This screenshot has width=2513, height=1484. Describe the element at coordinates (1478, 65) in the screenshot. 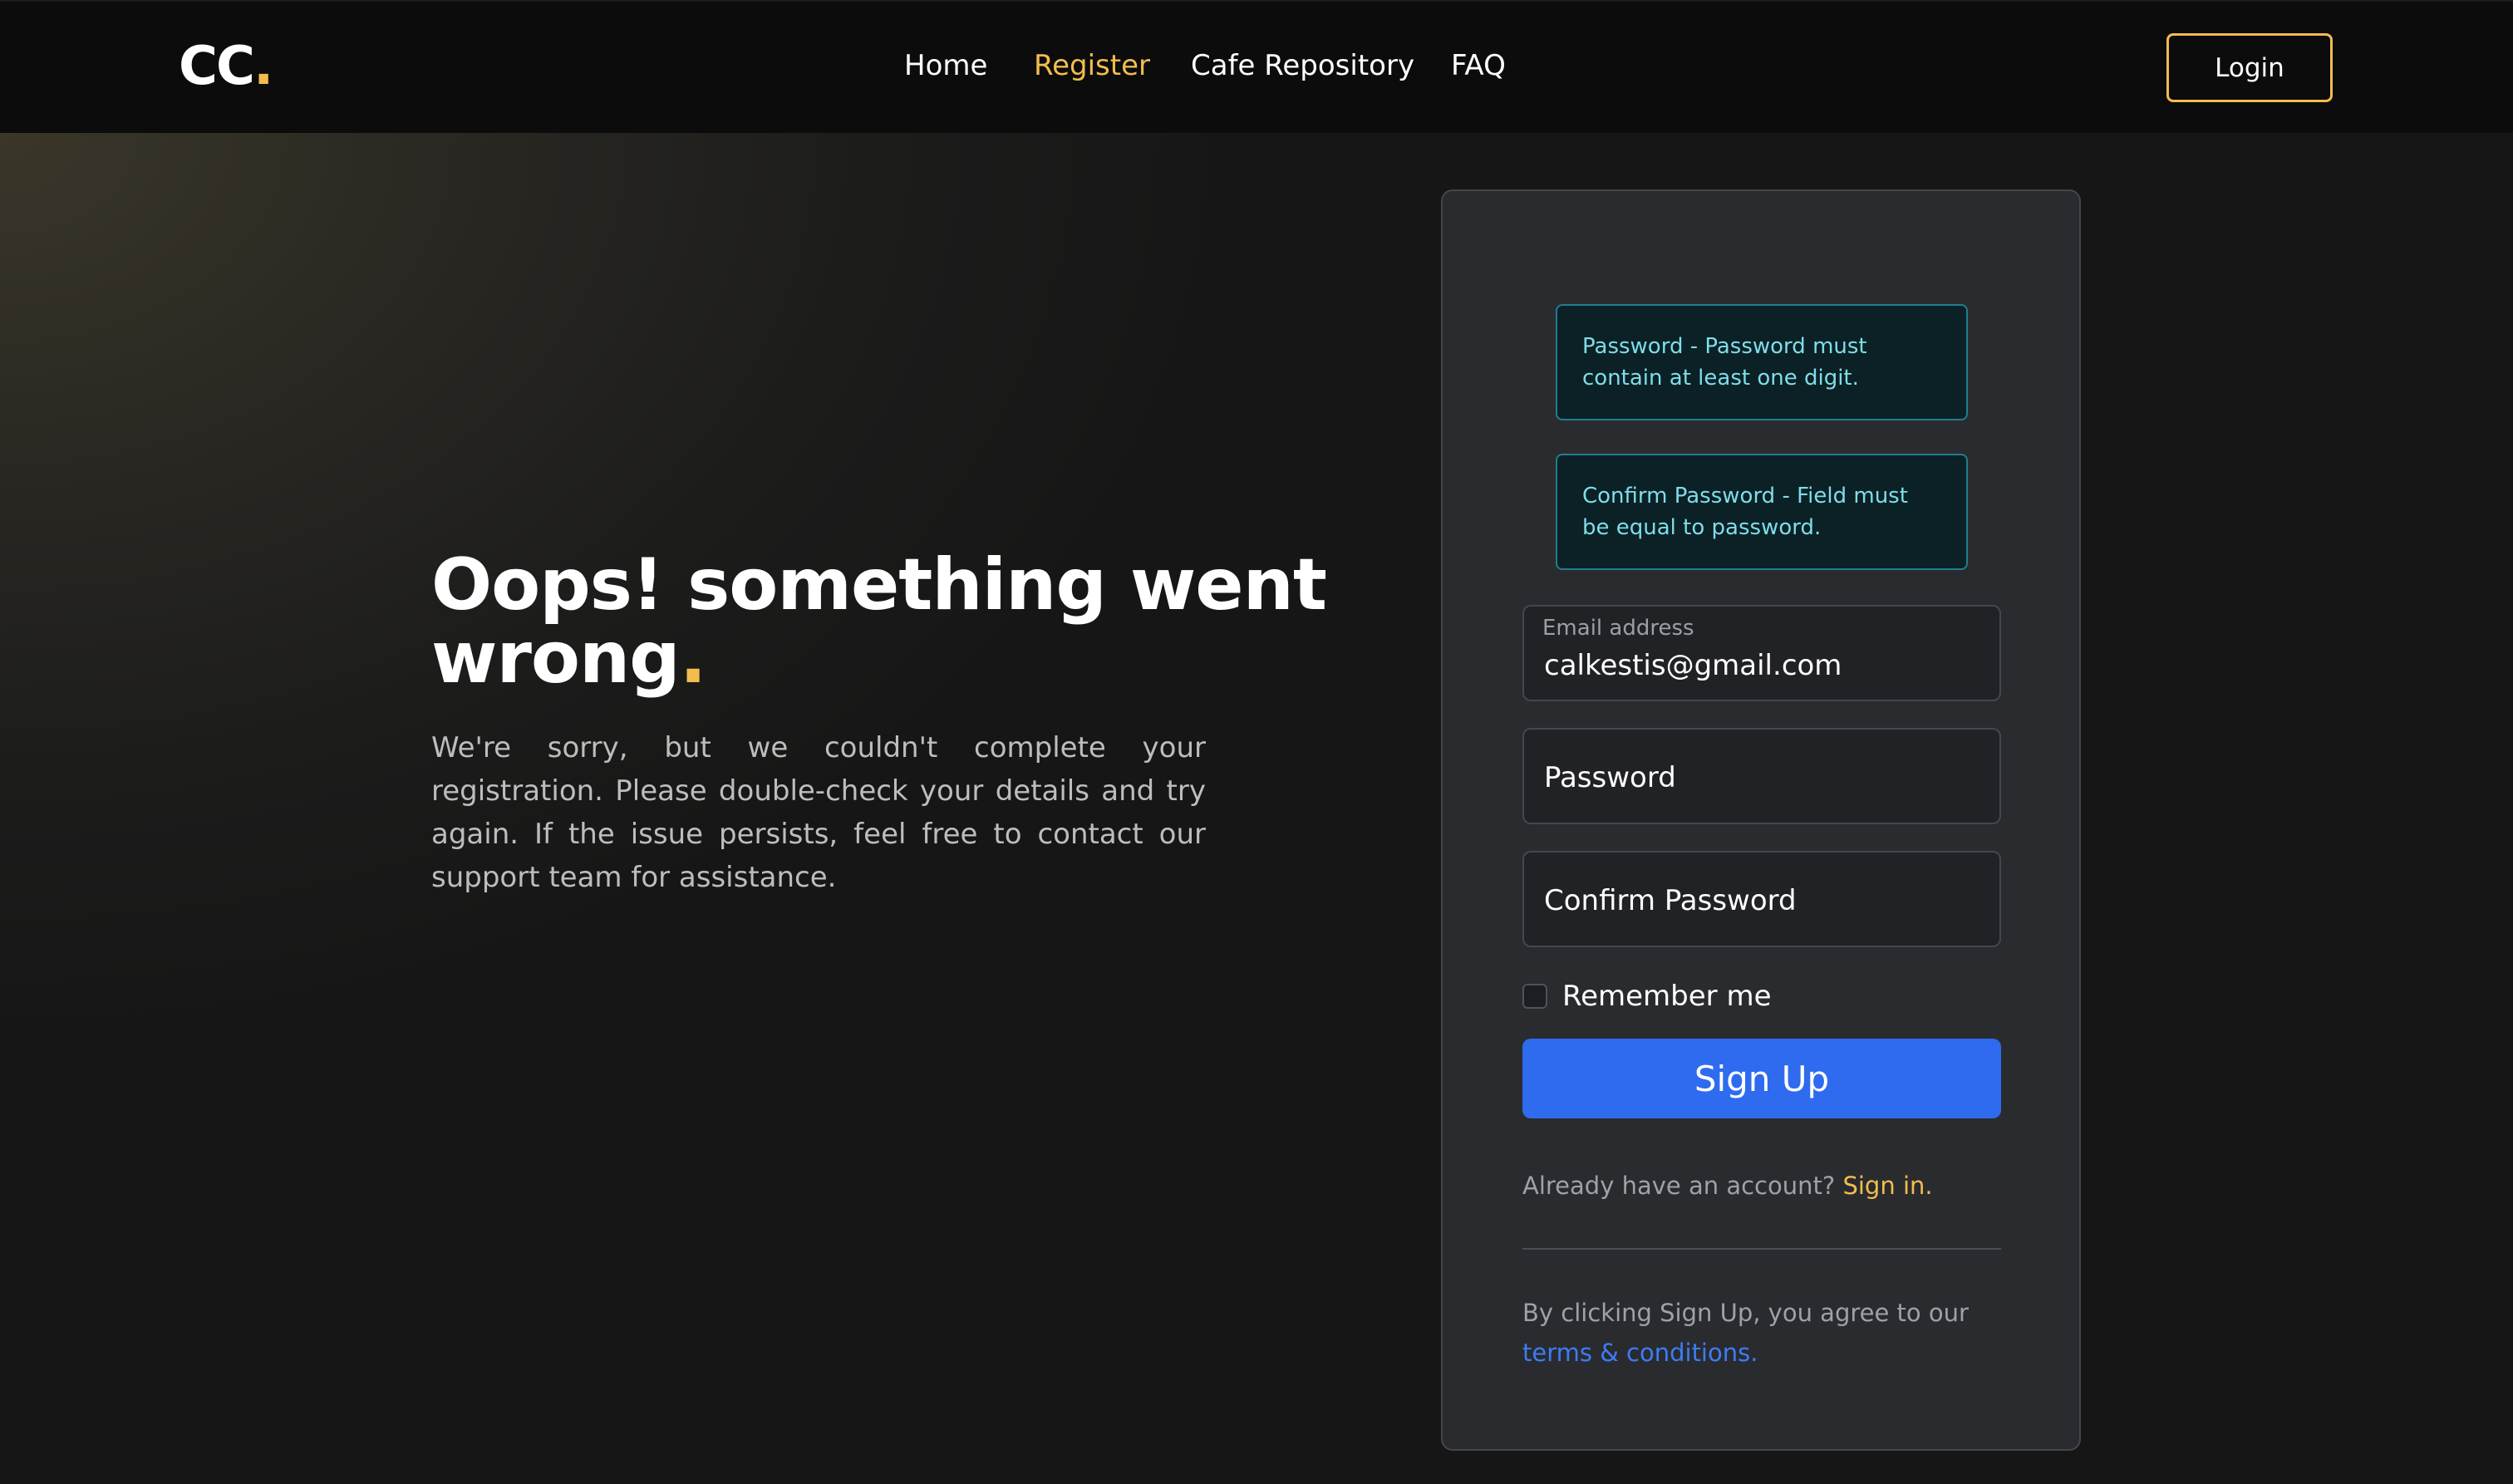

I see `nav-faq: FAQ` at that location.